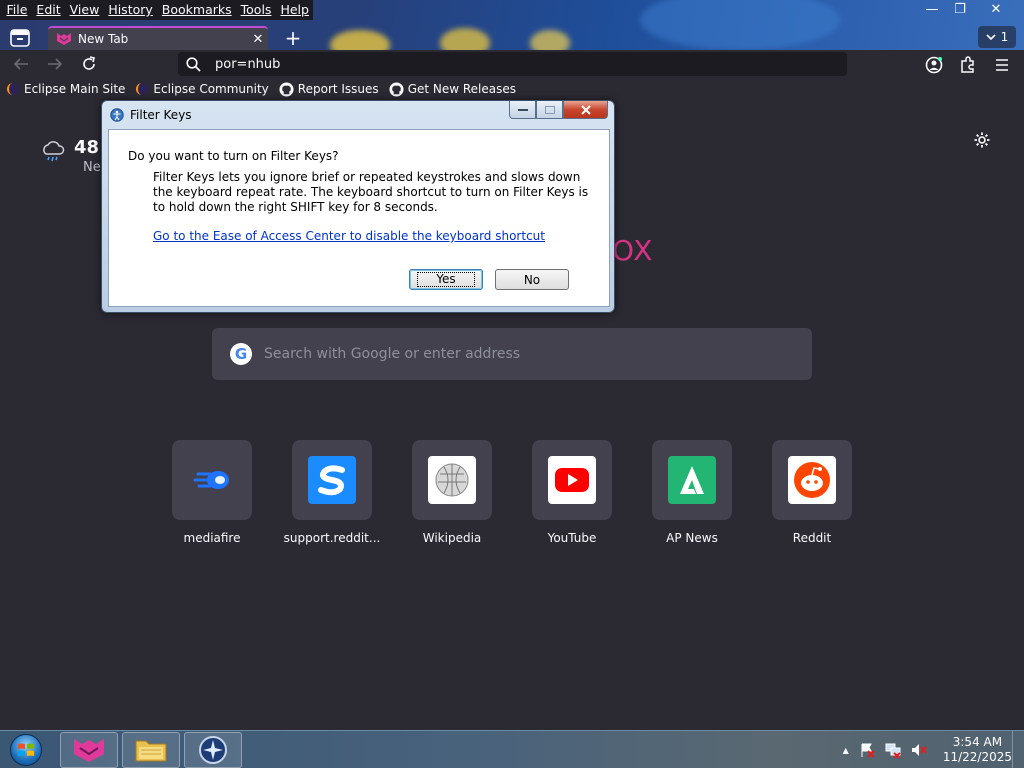  Describe the element at coordinates (161, 115) in the screenshot. I see `dialog-title: Filter Keys` at that location.